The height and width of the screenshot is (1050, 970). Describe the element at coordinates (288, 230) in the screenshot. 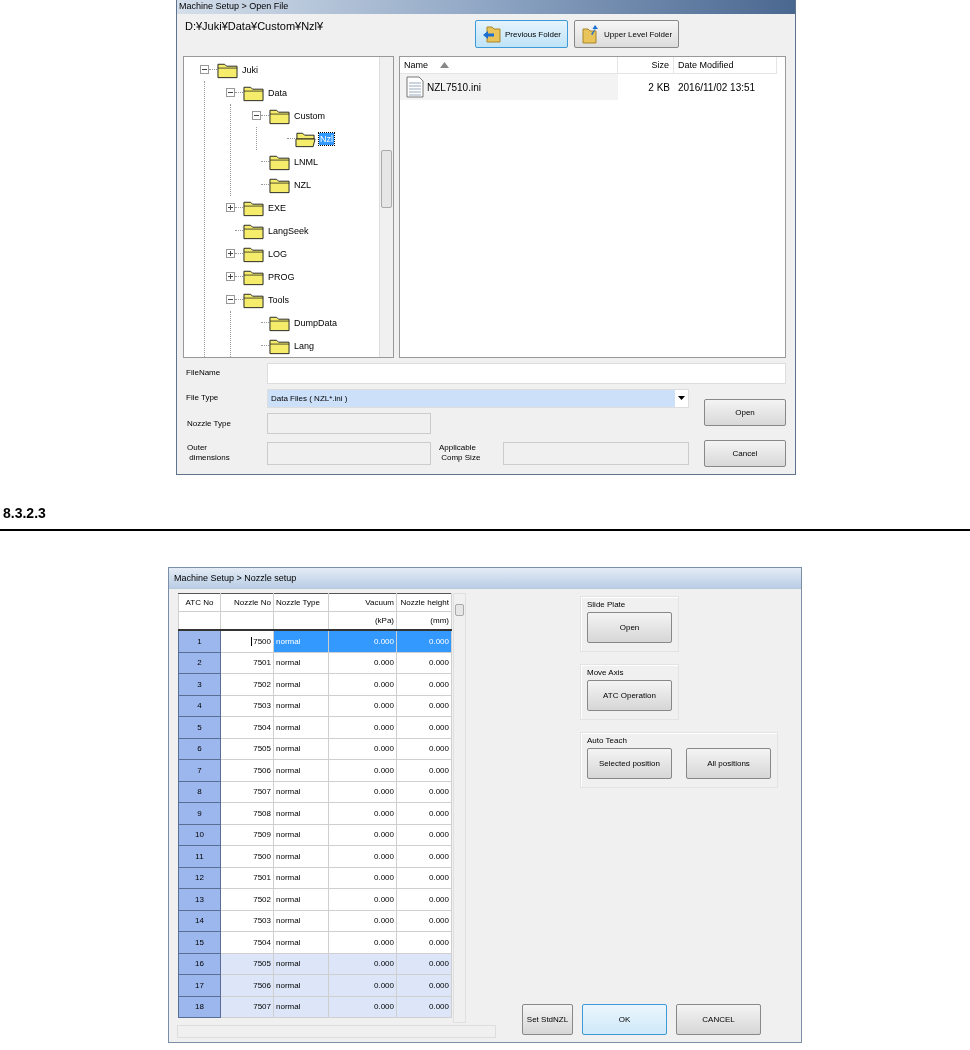

I see `tree-item: LangSeek` at that location.